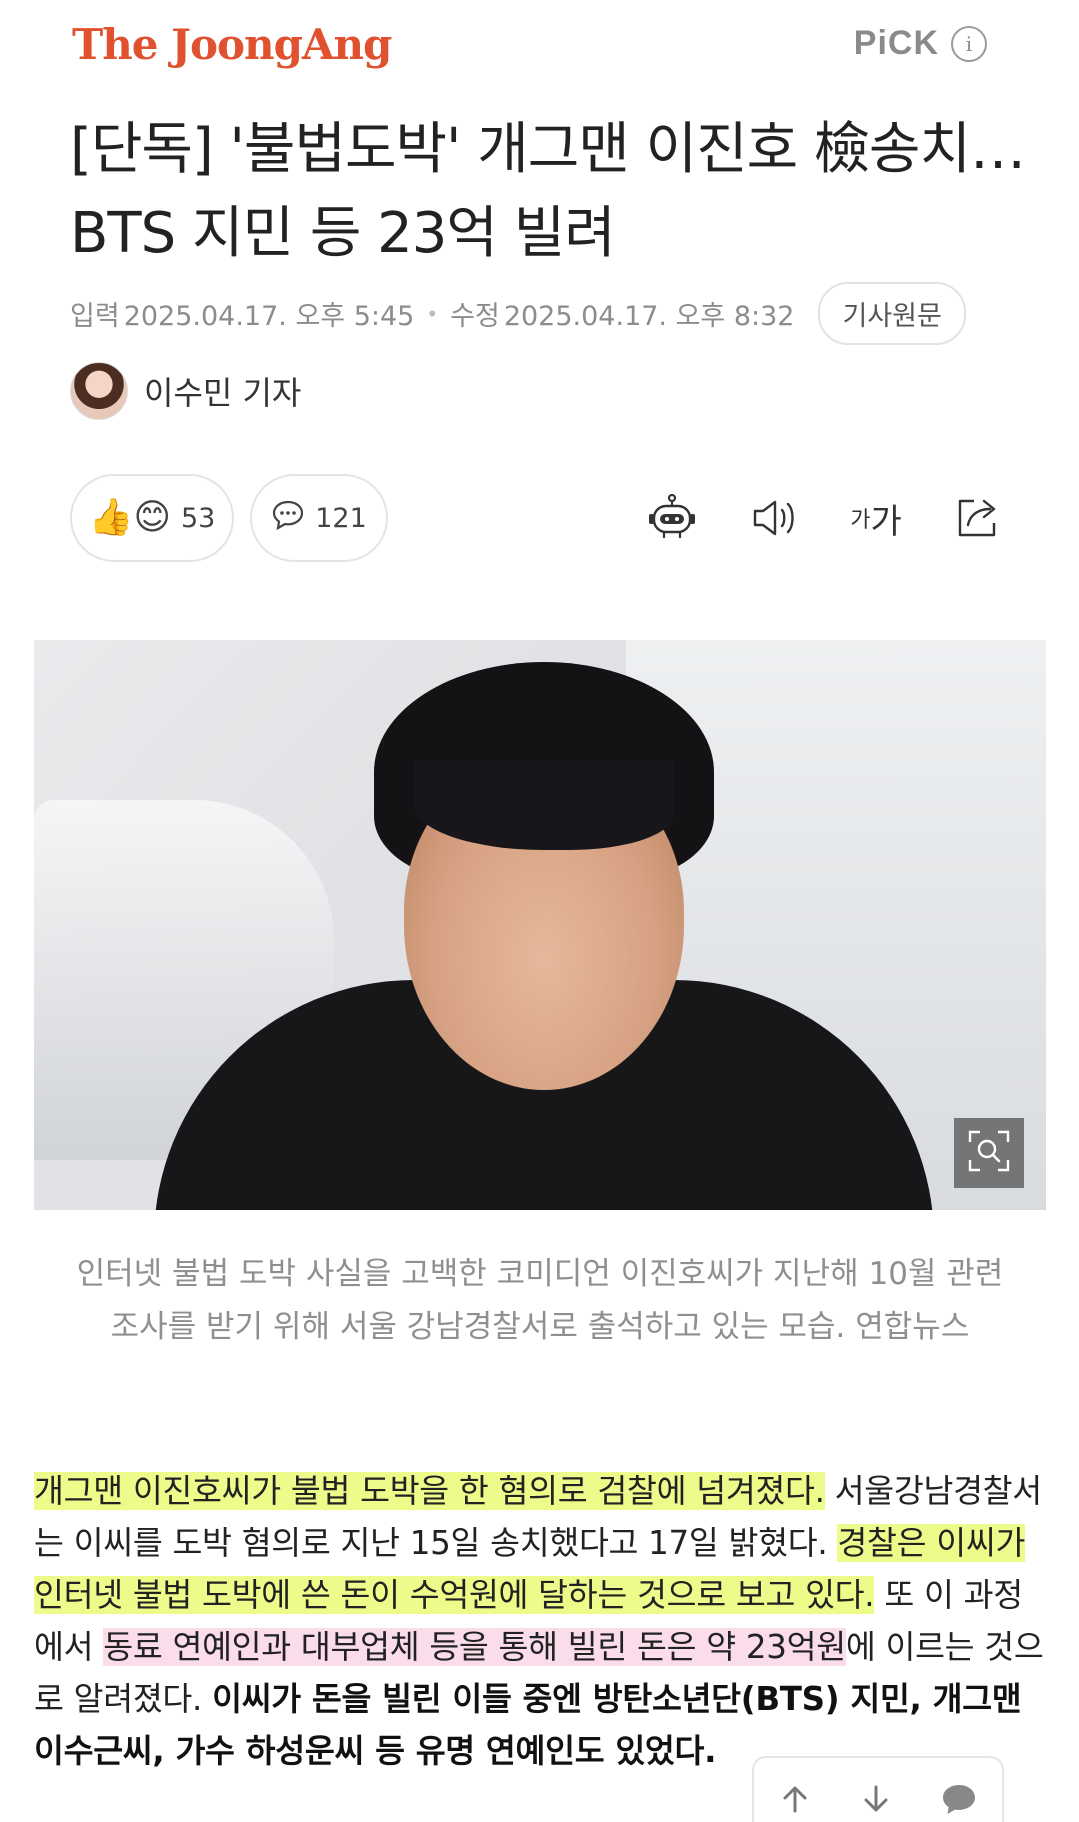 The width and height of the screenshot is (1079, 1822). Describe the element at coordinates (548, 191) in the screenshot. I see `article-headline: [단독] '불법도박' 개그맨 이진호 檢송치…BTS 지민 등 23억 빌려` at that location.